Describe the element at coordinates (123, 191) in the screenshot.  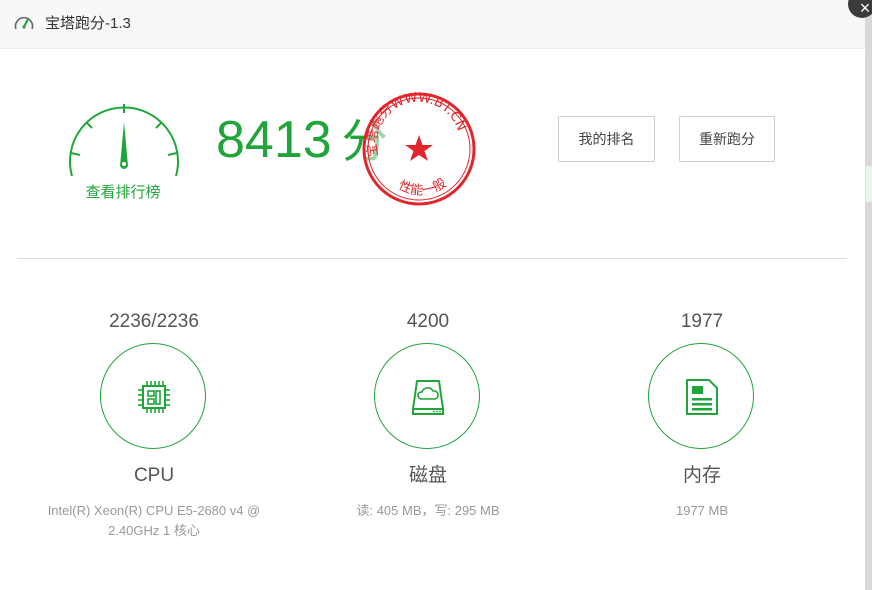
I see `leaderboard-link: 查看排行榜` at that location.